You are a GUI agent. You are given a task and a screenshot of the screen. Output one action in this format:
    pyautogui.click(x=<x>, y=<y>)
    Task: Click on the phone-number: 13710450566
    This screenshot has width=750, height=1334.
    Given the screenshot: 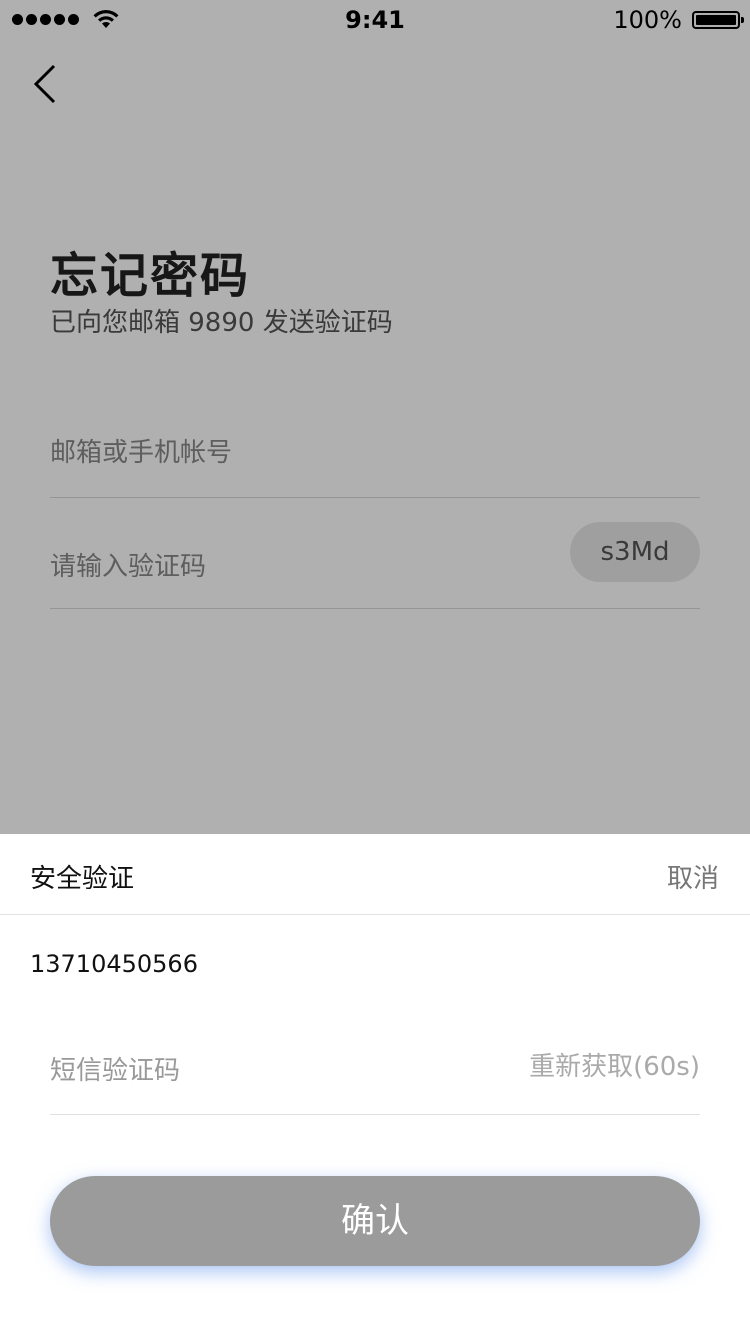 What is the action you would take?
    pyautogui.click(x=114, y=964)
    